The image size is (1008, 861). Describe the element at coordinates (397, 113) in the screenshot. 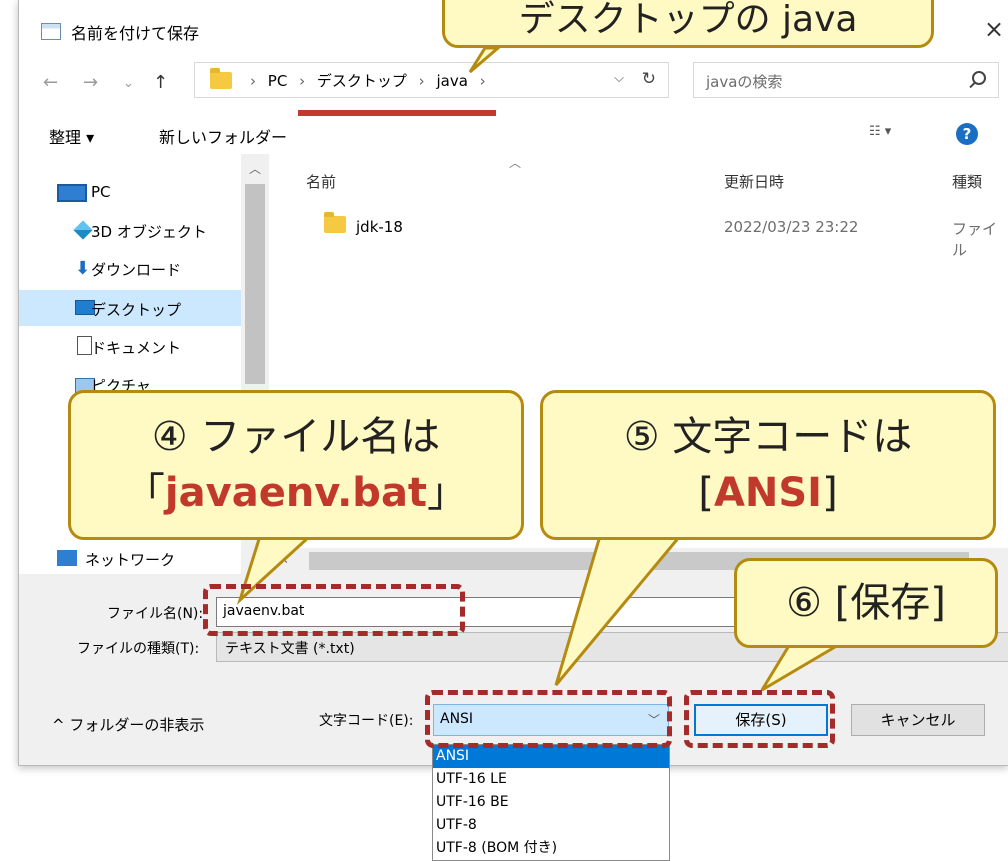

I see `breadcrumb-underline` at that location.